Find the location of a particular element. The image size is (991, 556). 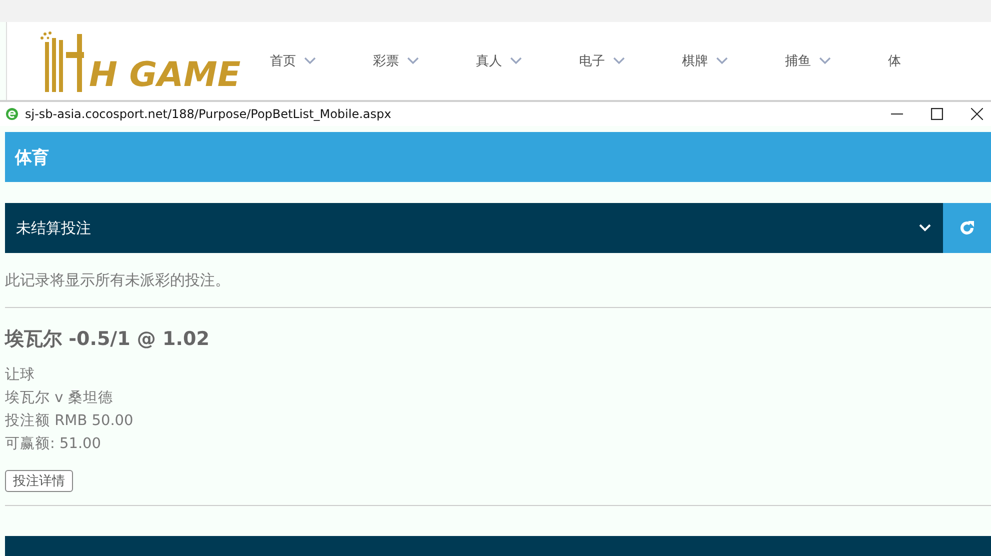

nav-item: 彩票 is located at coordinates (424, 61).